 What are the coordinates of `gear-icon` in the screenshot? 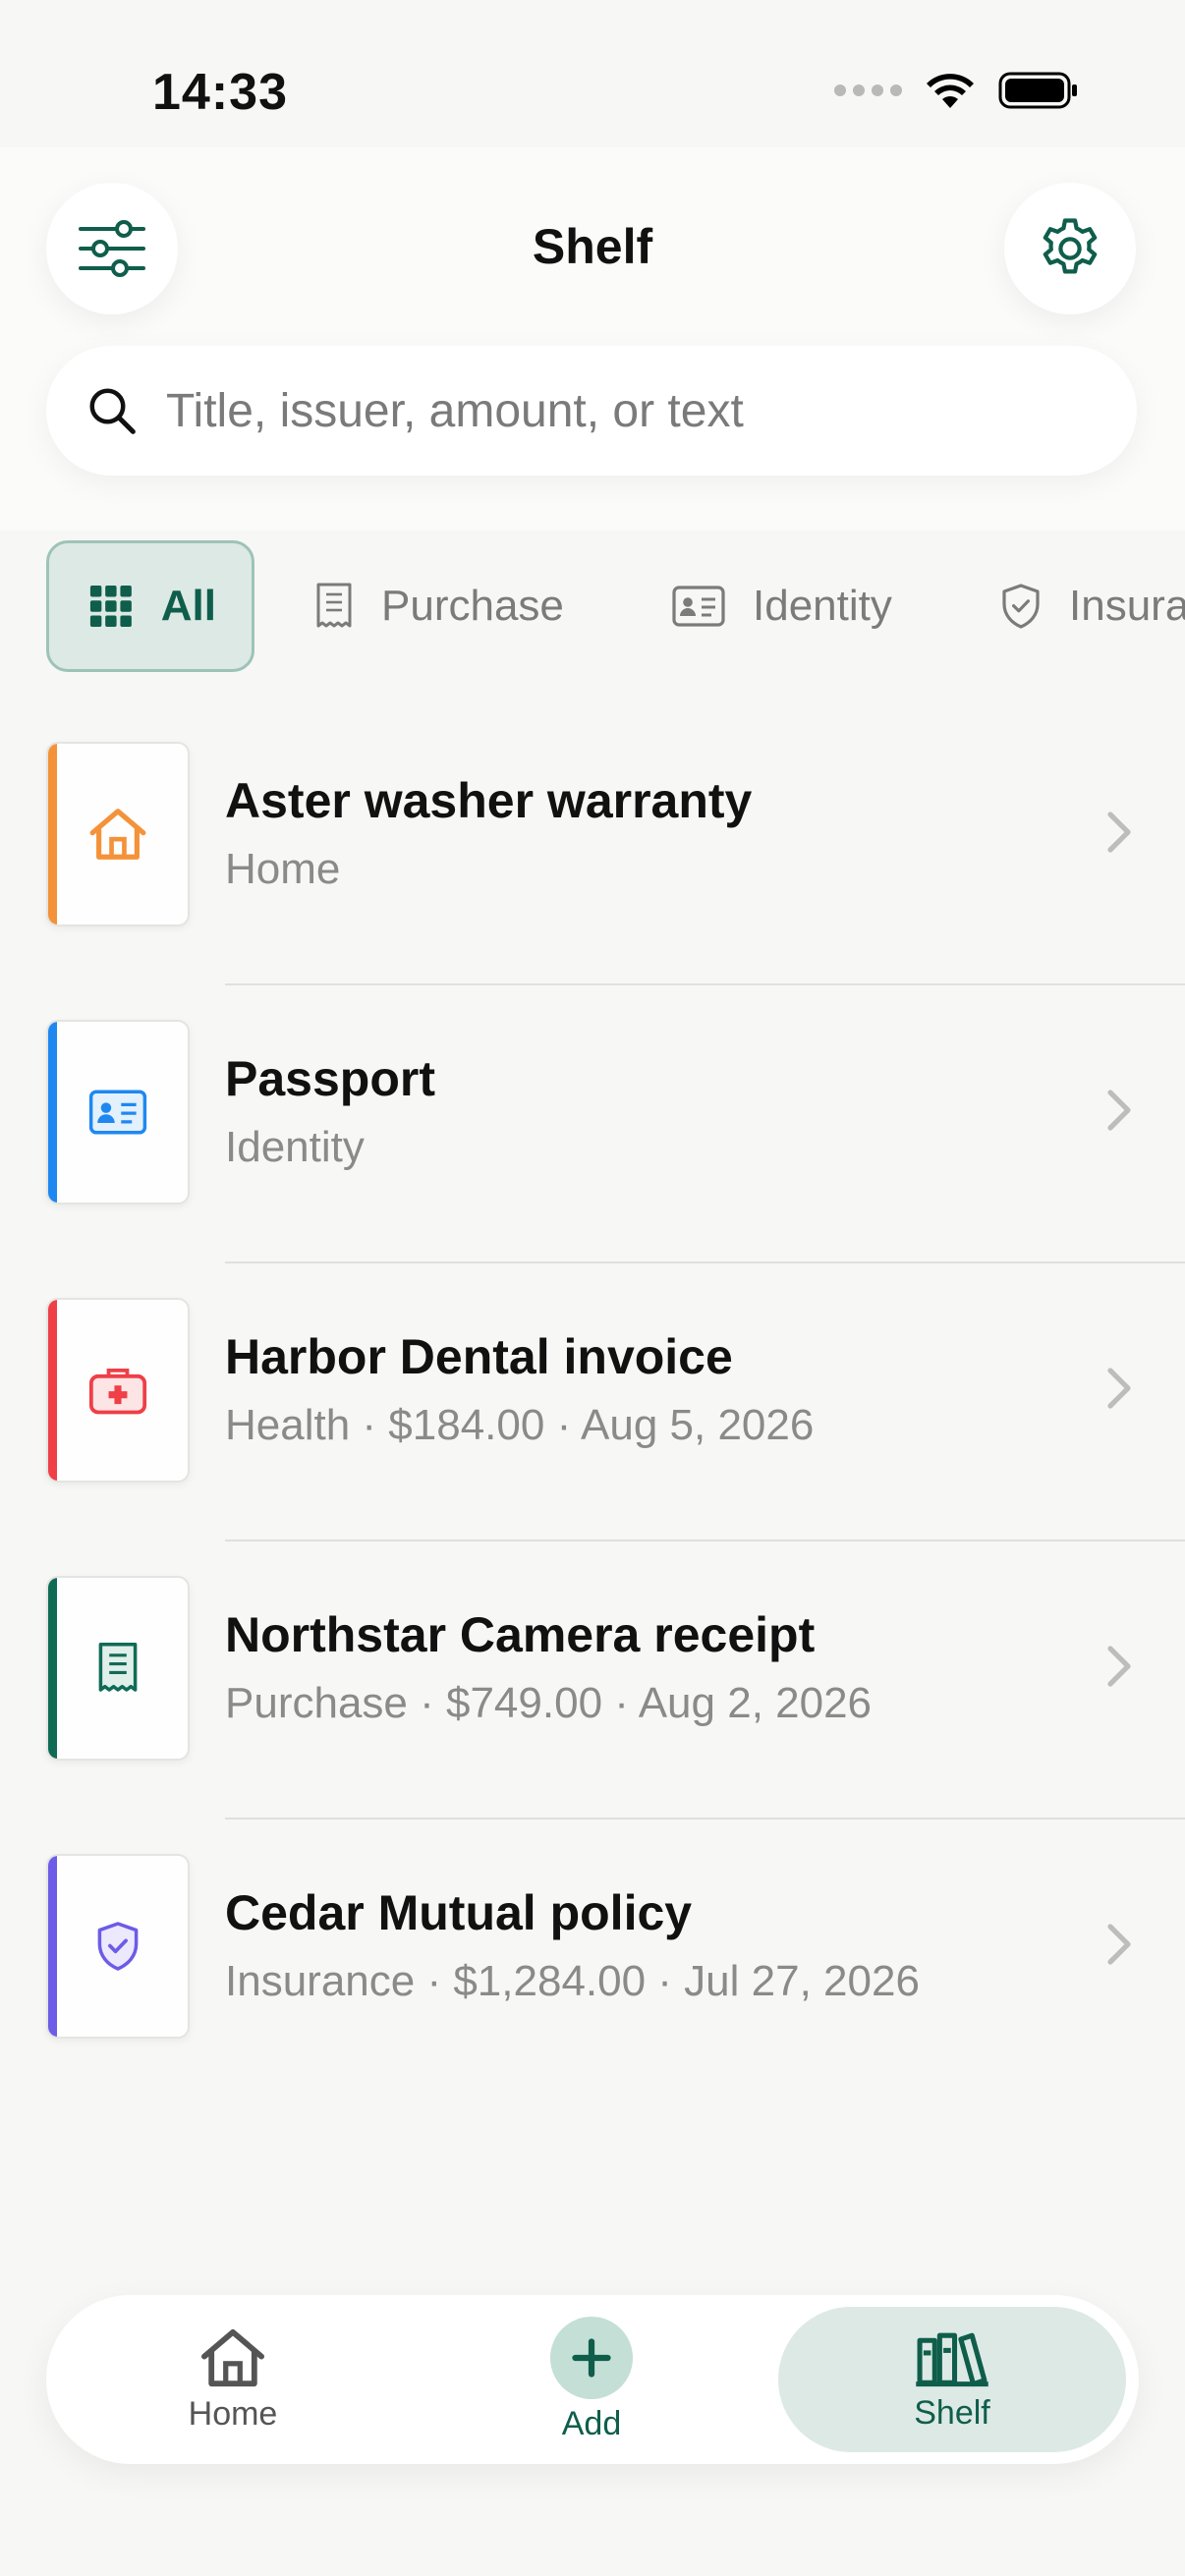 It's located at (1071, 246).